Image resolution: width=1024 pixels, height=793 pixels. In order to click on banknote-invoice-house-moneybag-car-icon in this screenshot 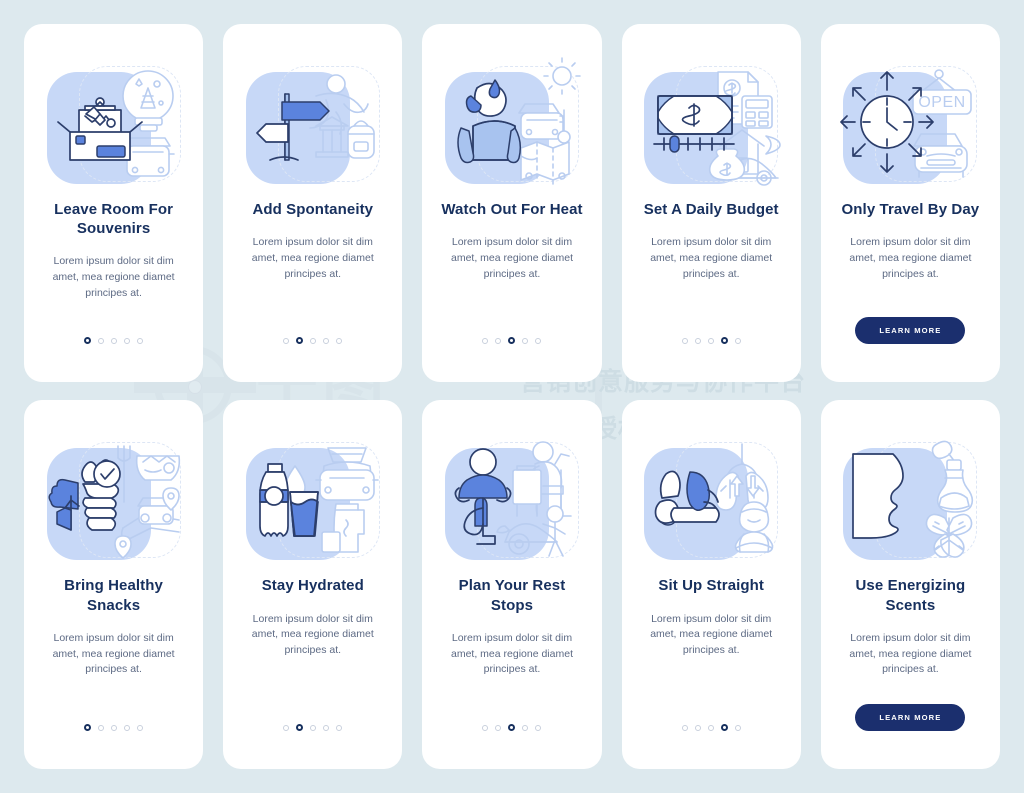, I will do `click(711, 130)`.